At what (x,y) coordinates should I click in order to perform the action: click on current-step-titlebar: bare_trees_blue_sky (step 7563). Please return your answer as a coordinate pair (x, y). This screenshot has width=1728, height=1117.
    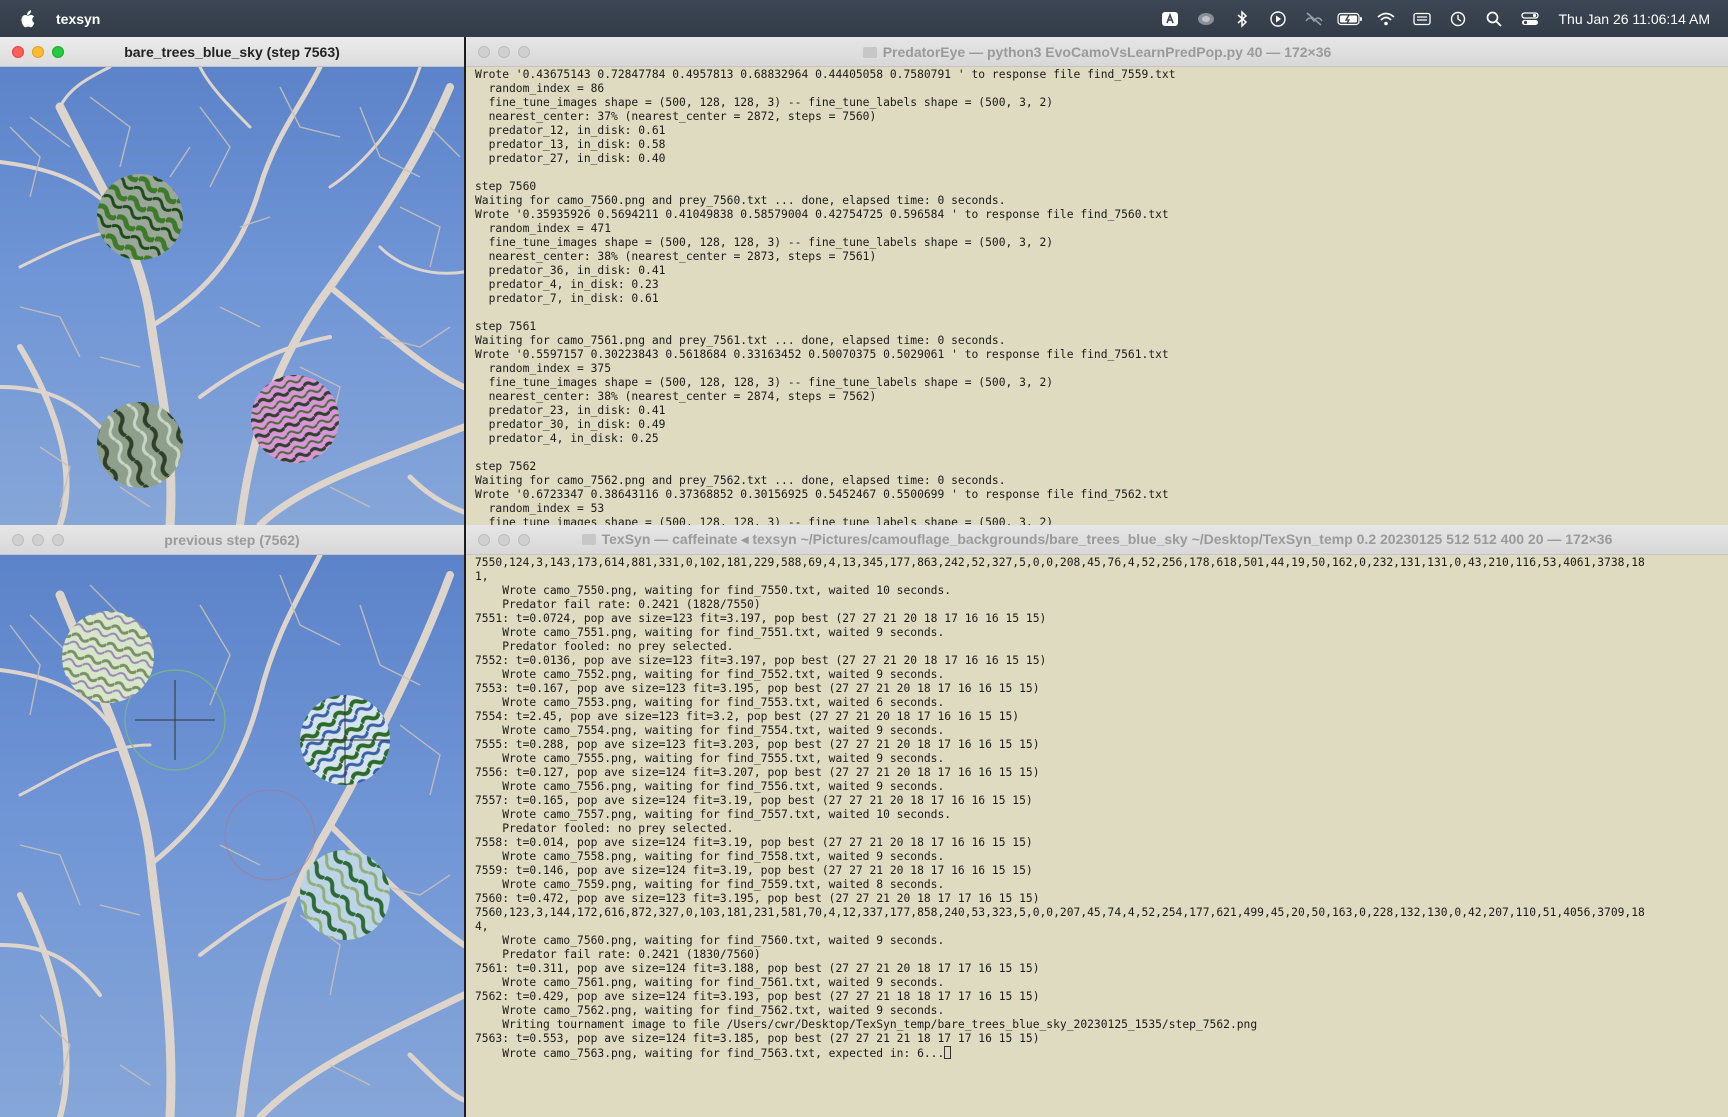
    Looking at the image, I should click on (232, 52).